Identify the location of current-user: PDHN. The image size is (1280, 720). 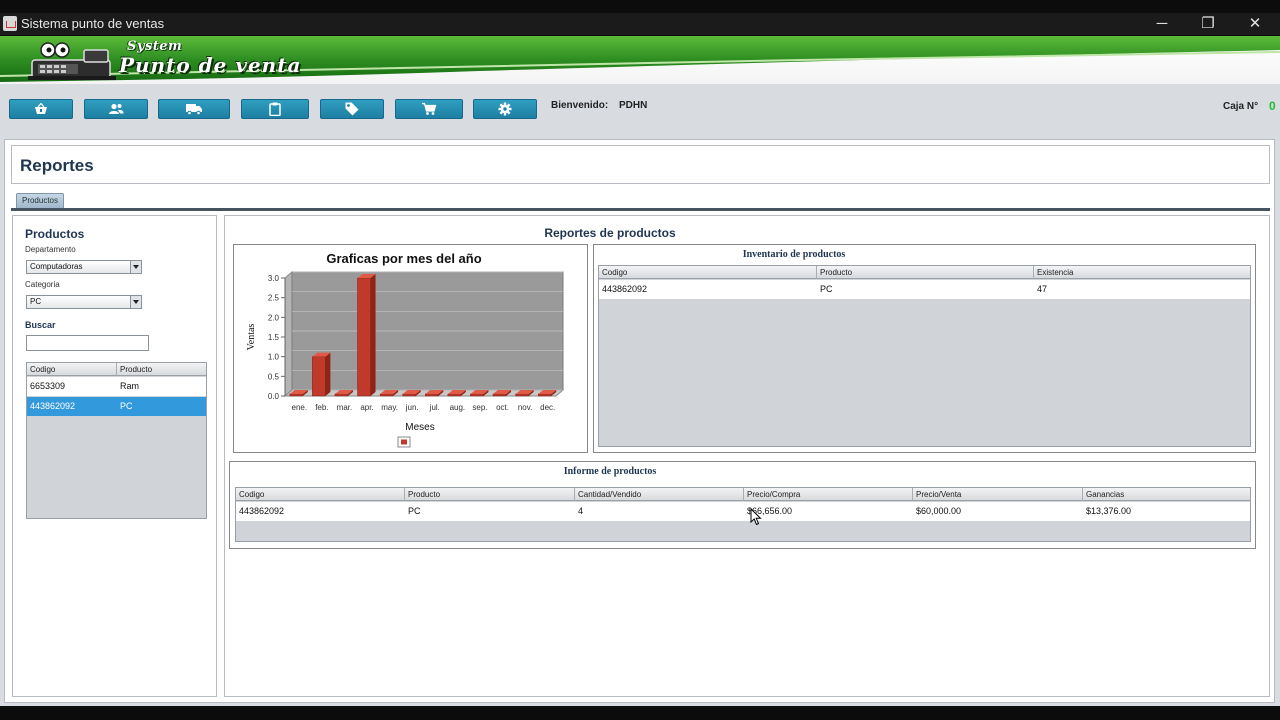
(633, 105).